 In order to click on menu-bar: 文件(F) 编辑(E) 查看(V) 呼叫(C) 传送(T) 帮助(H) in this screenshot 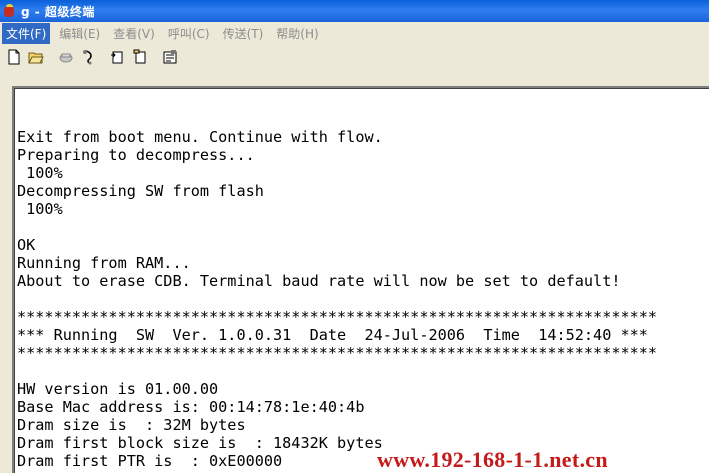, I will do `click(354, 33)`.